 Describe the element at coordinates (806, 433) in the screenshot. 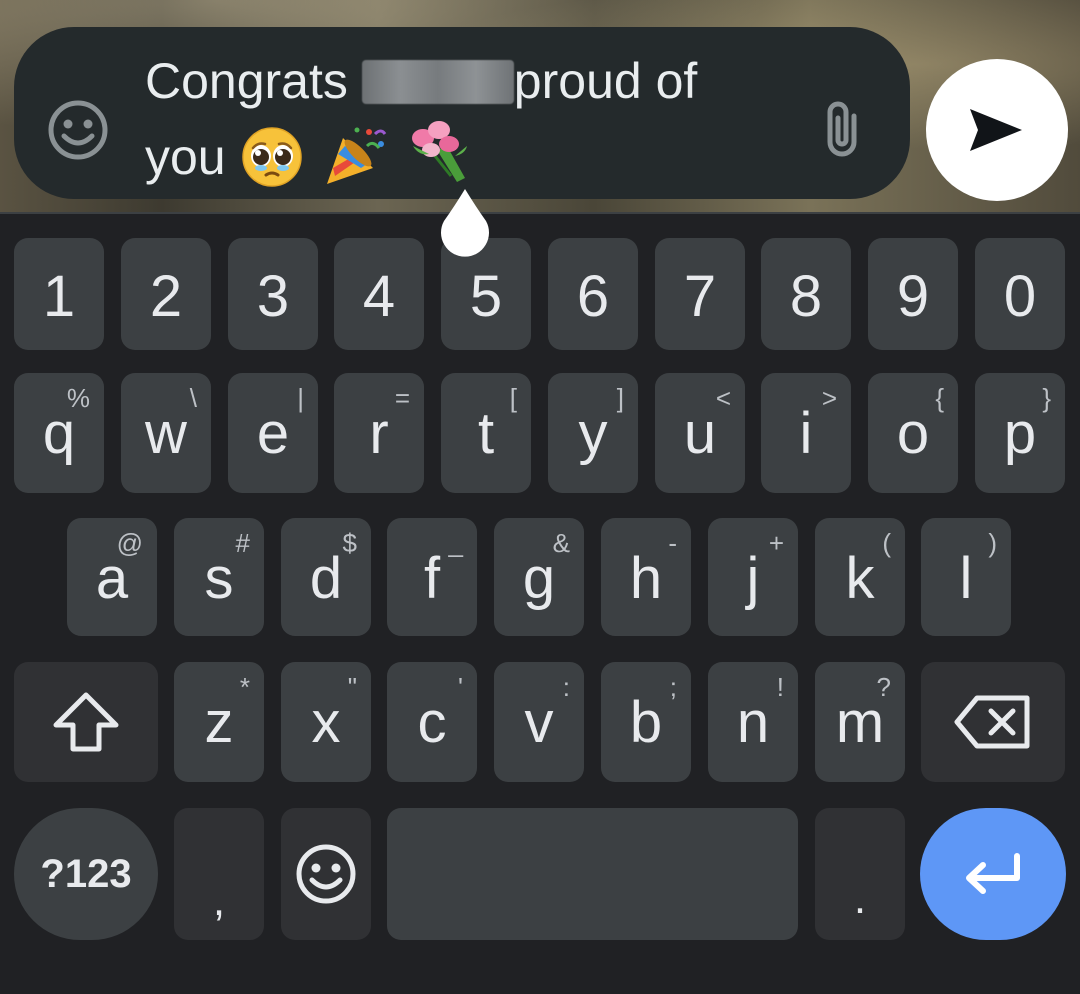

I see `key-i: > i` at that location.